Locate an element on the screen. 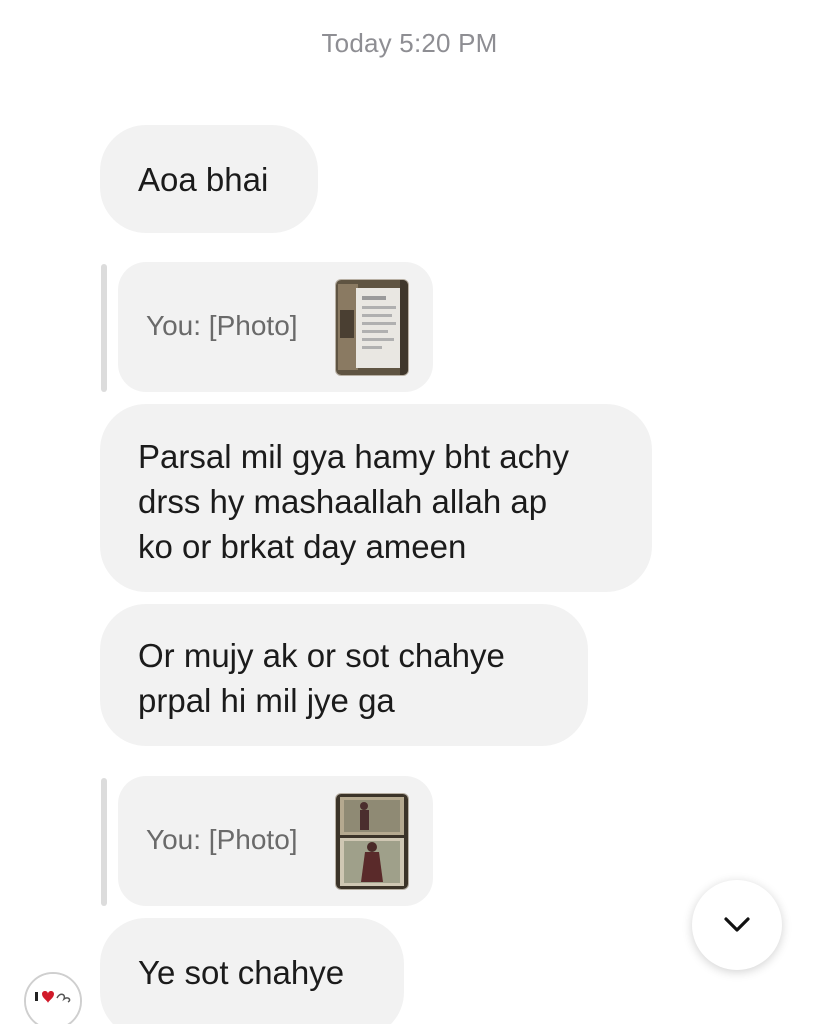  avatar-heart-icon is located at coordinates (53, 999).